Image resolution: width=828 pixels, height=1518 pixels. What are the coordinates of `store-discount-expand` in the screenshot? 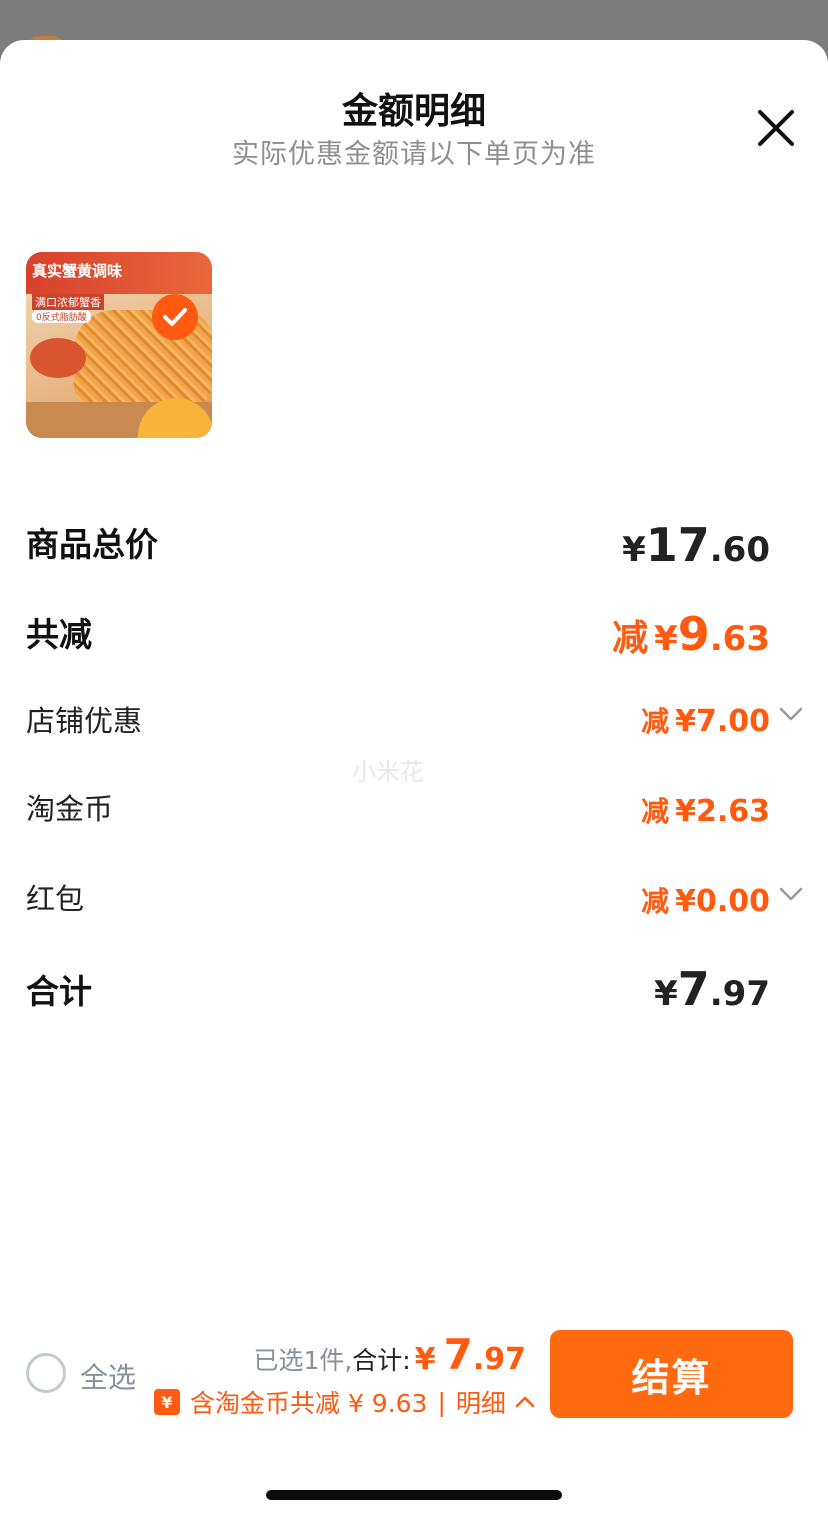 It's located at (791, 714).